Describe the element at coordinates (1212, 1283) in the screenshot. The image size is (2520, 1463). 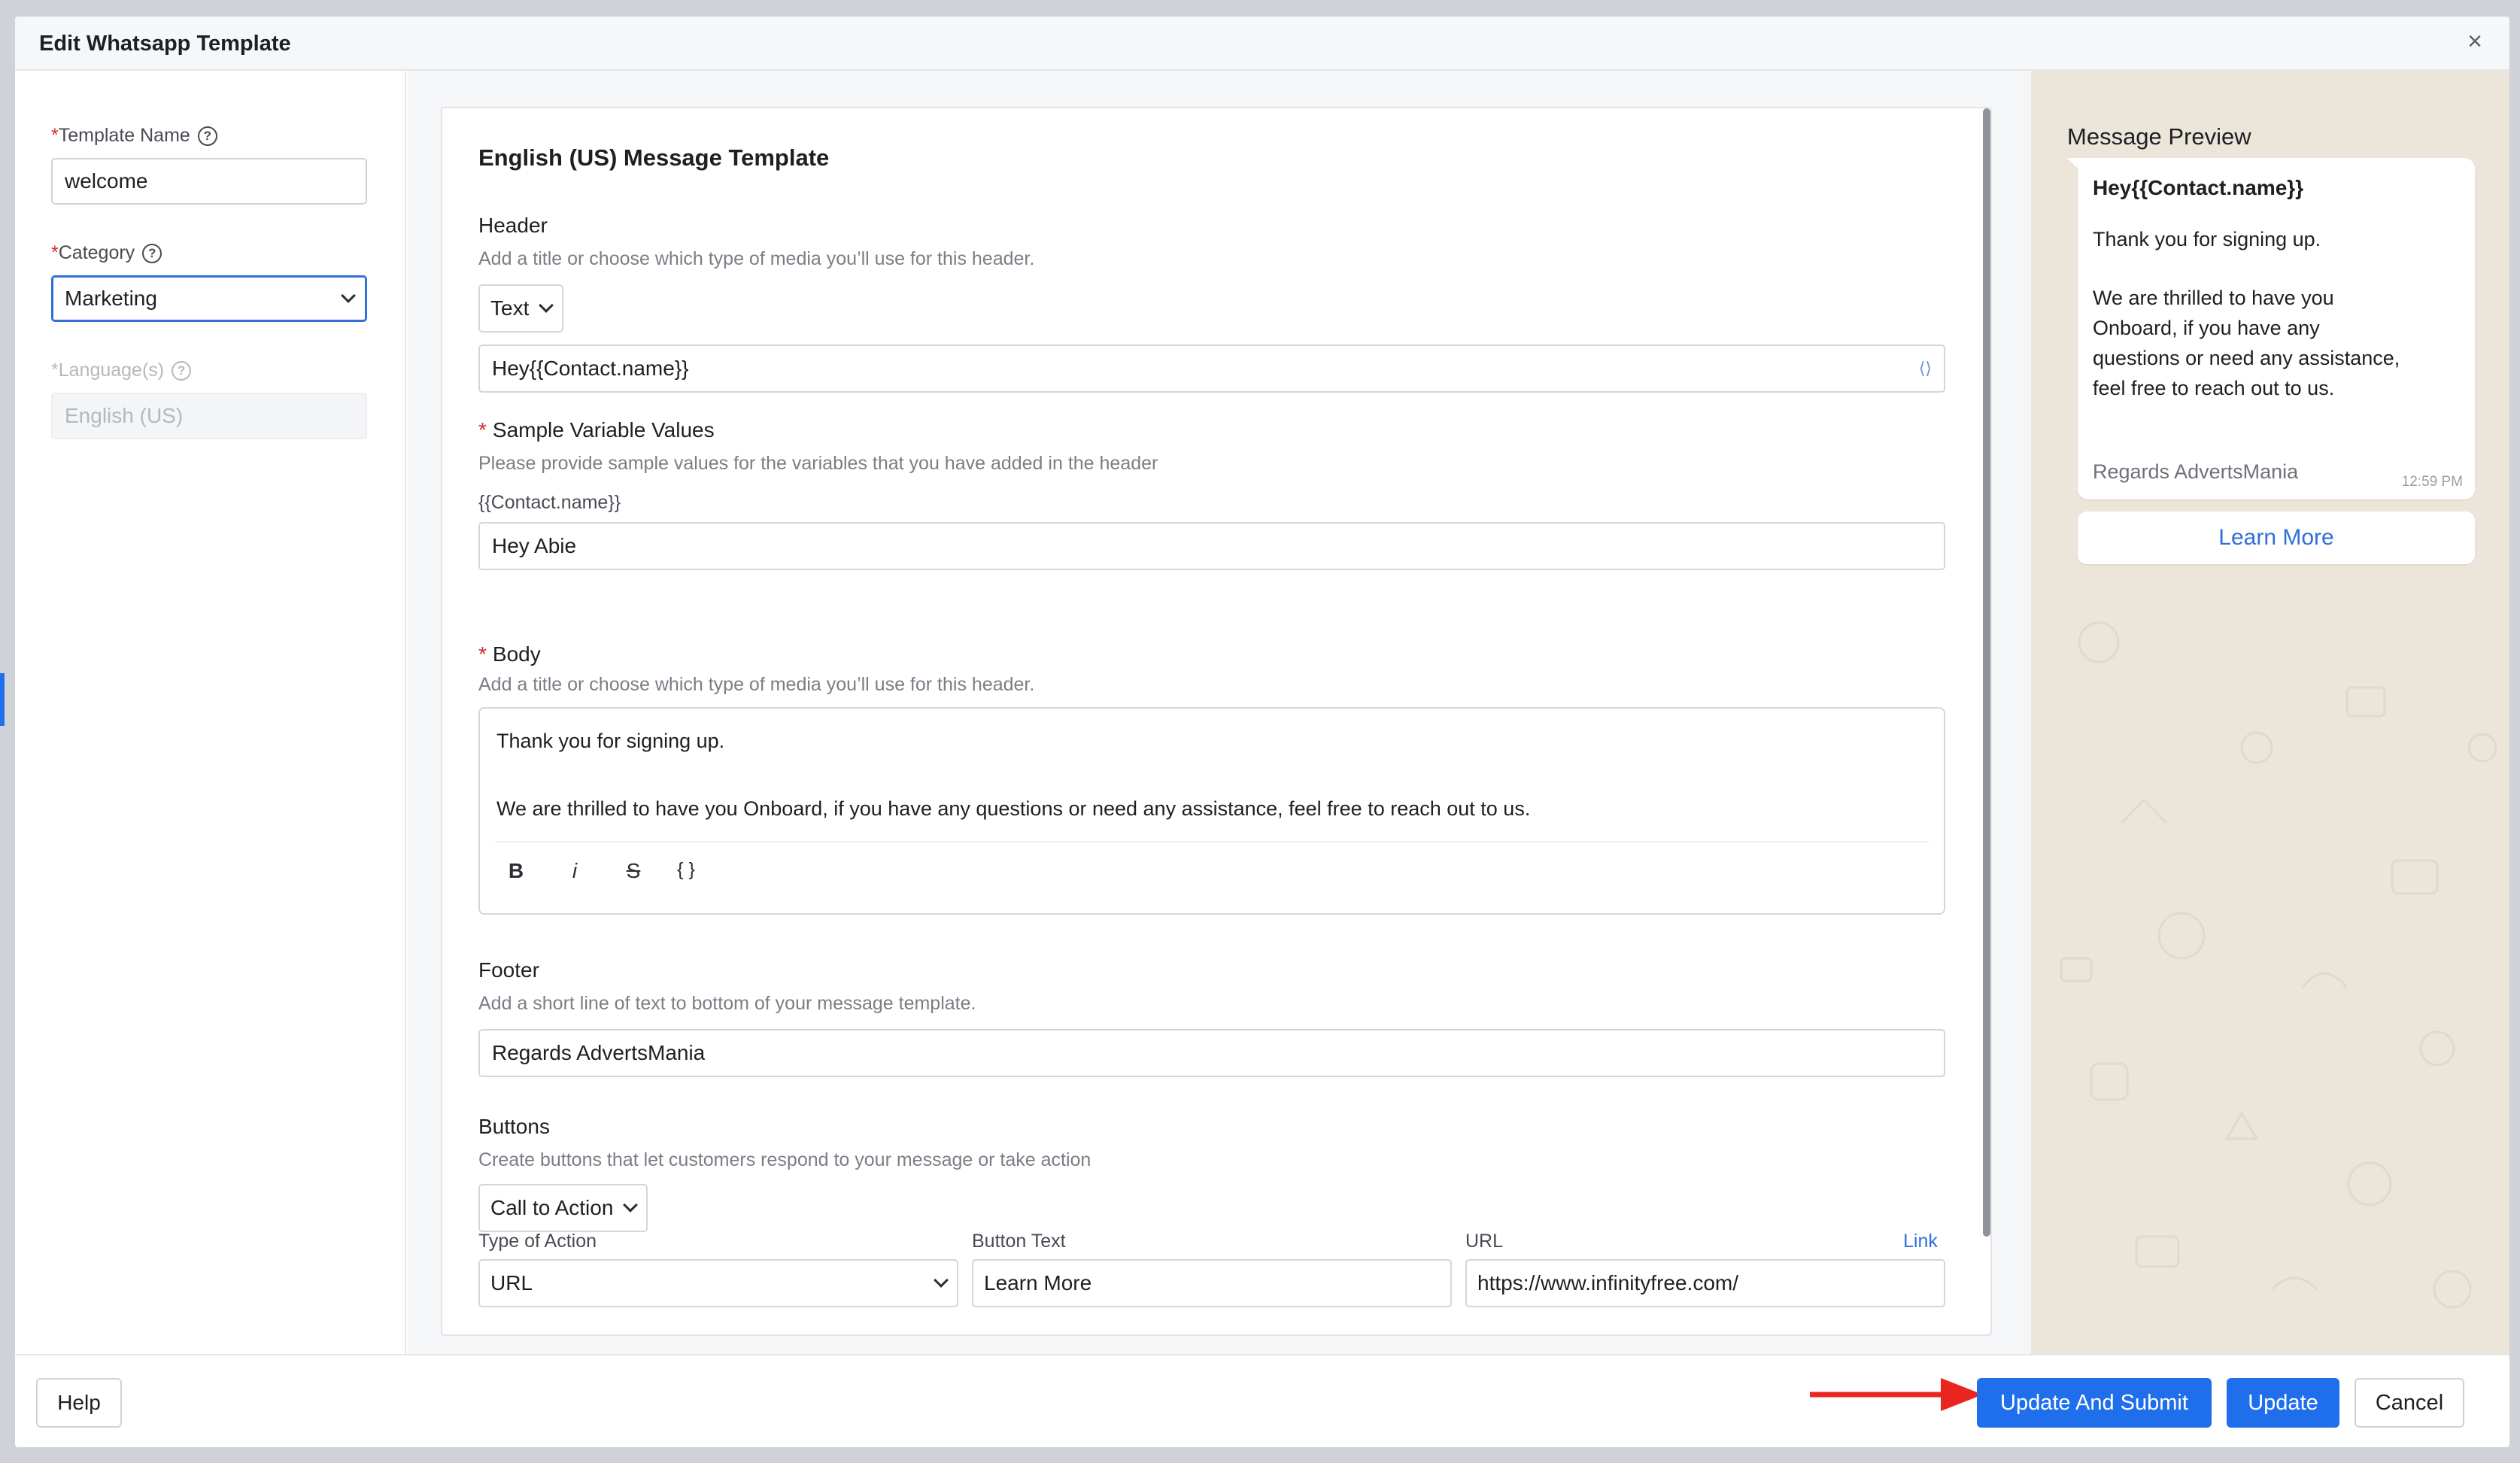
I see `button-text-input: Learn More` at that location.